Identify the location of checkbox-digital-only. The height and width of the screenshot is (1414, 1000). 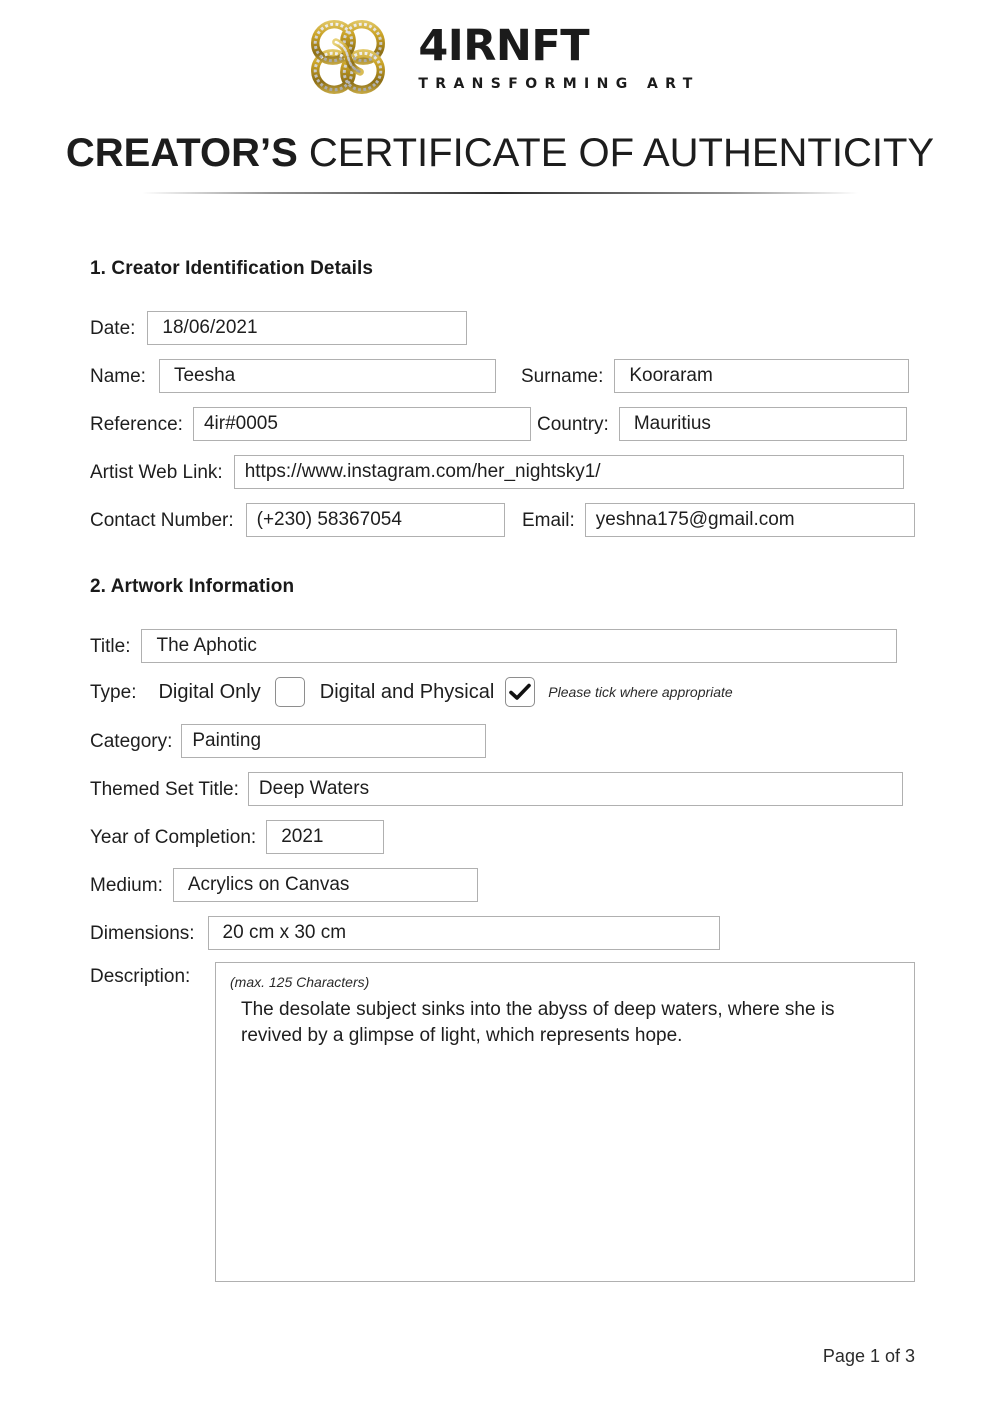
(289, 692).